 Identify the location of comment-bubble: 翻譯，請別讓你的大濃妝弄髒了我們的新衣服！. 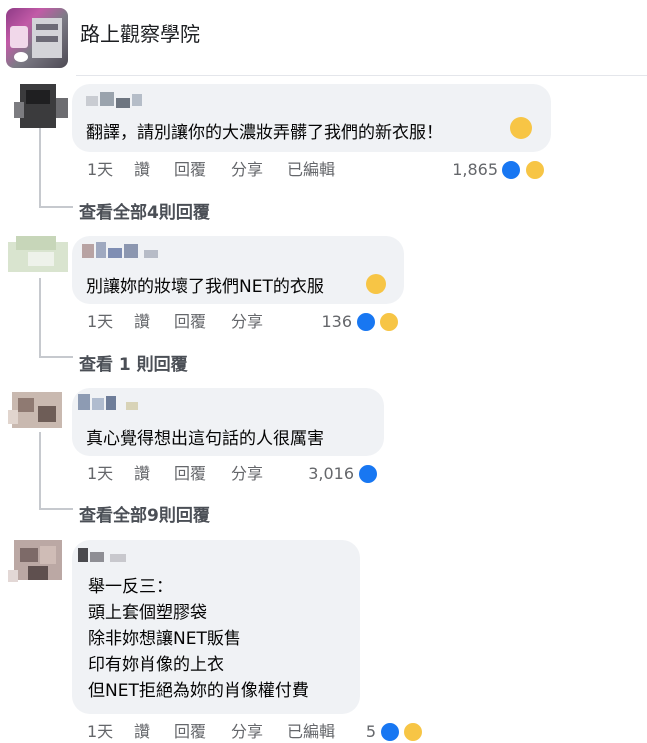
(311, 118).